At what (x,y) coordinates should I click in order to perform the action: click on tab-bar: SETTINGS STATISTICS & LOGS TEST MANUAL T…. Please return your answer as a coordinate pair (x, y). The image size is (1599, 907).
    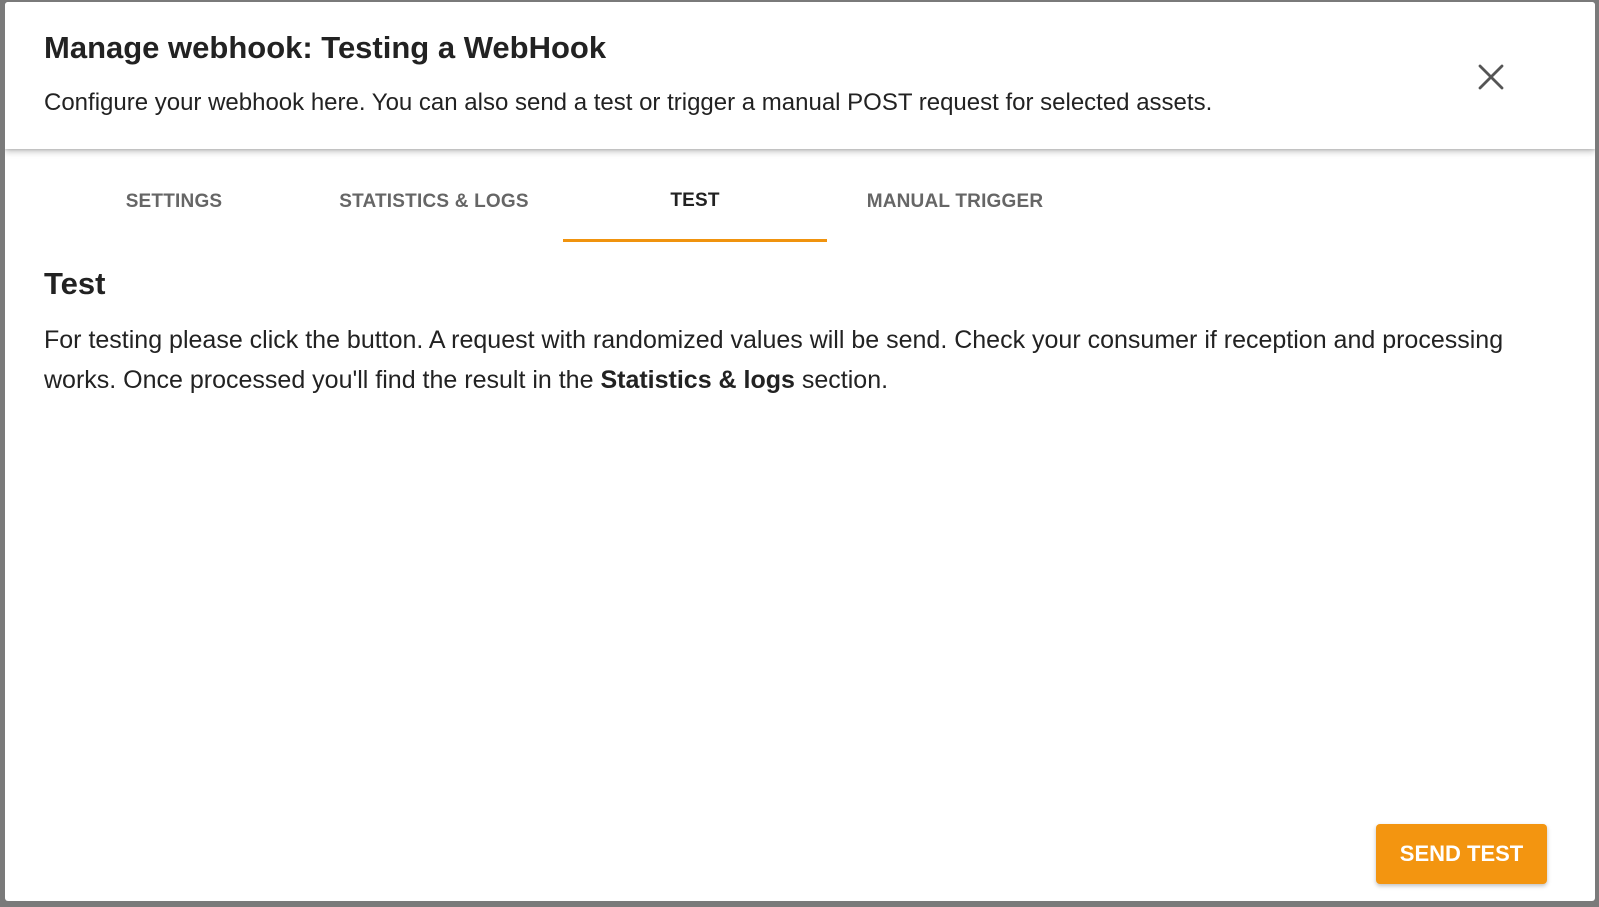
    Looking at the image, I should click on (800, 203).